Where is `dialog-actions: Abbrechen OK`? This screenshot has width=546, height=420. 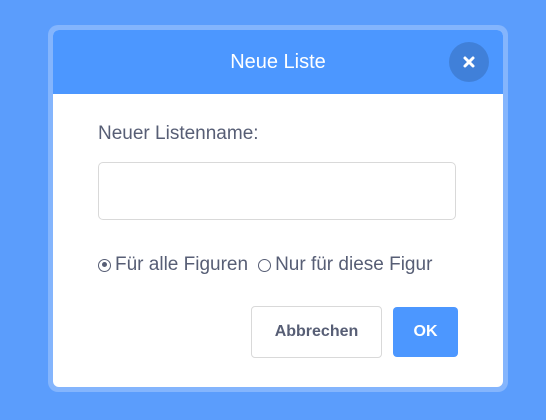
dialog-actions: Abbrechen OK is located at coordinates (354, 332).